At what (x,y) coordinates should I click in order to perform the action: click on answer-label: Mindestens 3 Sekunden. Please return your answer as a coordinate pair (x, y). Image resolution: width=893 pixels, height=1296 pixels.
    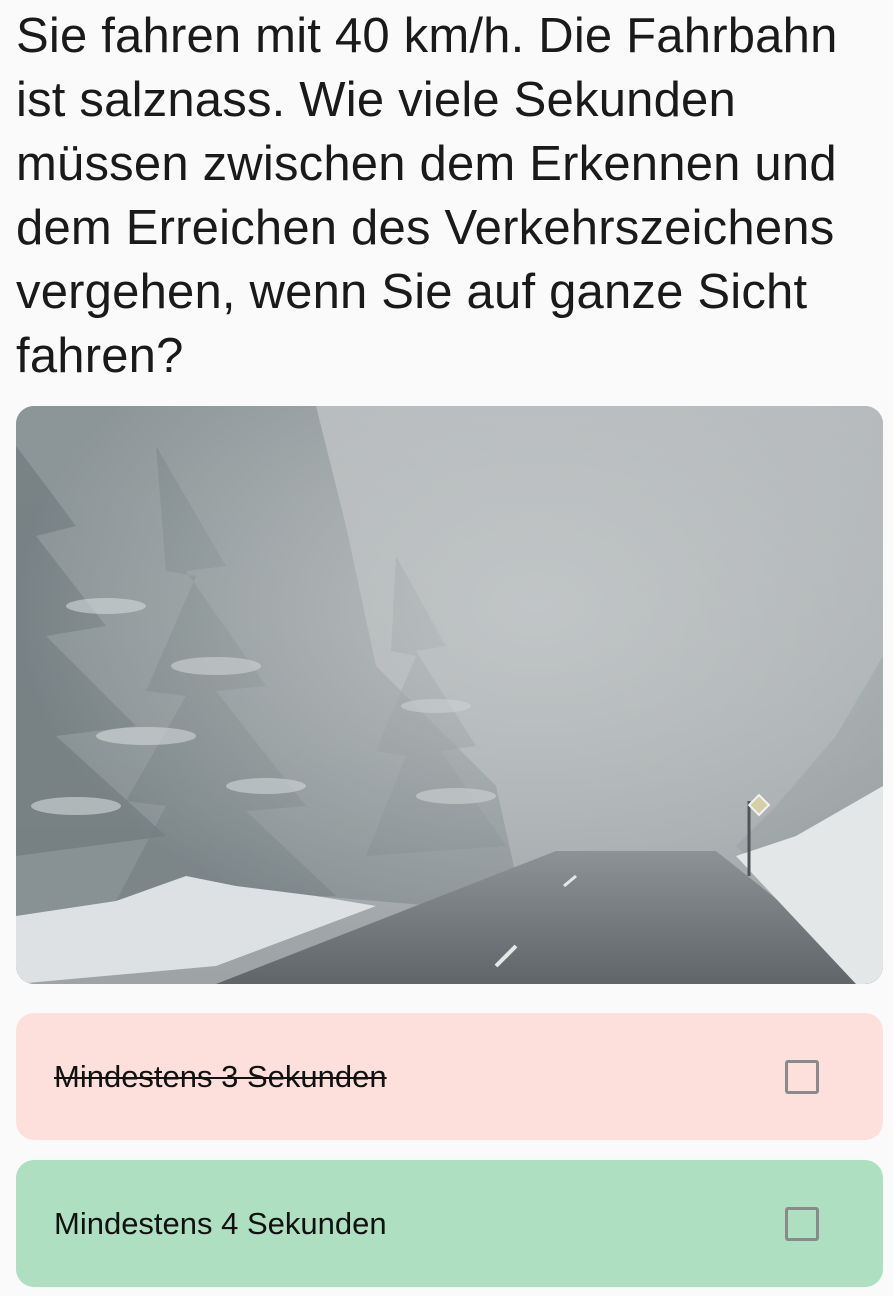
    Looking at the image, I should click on (220, 1076).